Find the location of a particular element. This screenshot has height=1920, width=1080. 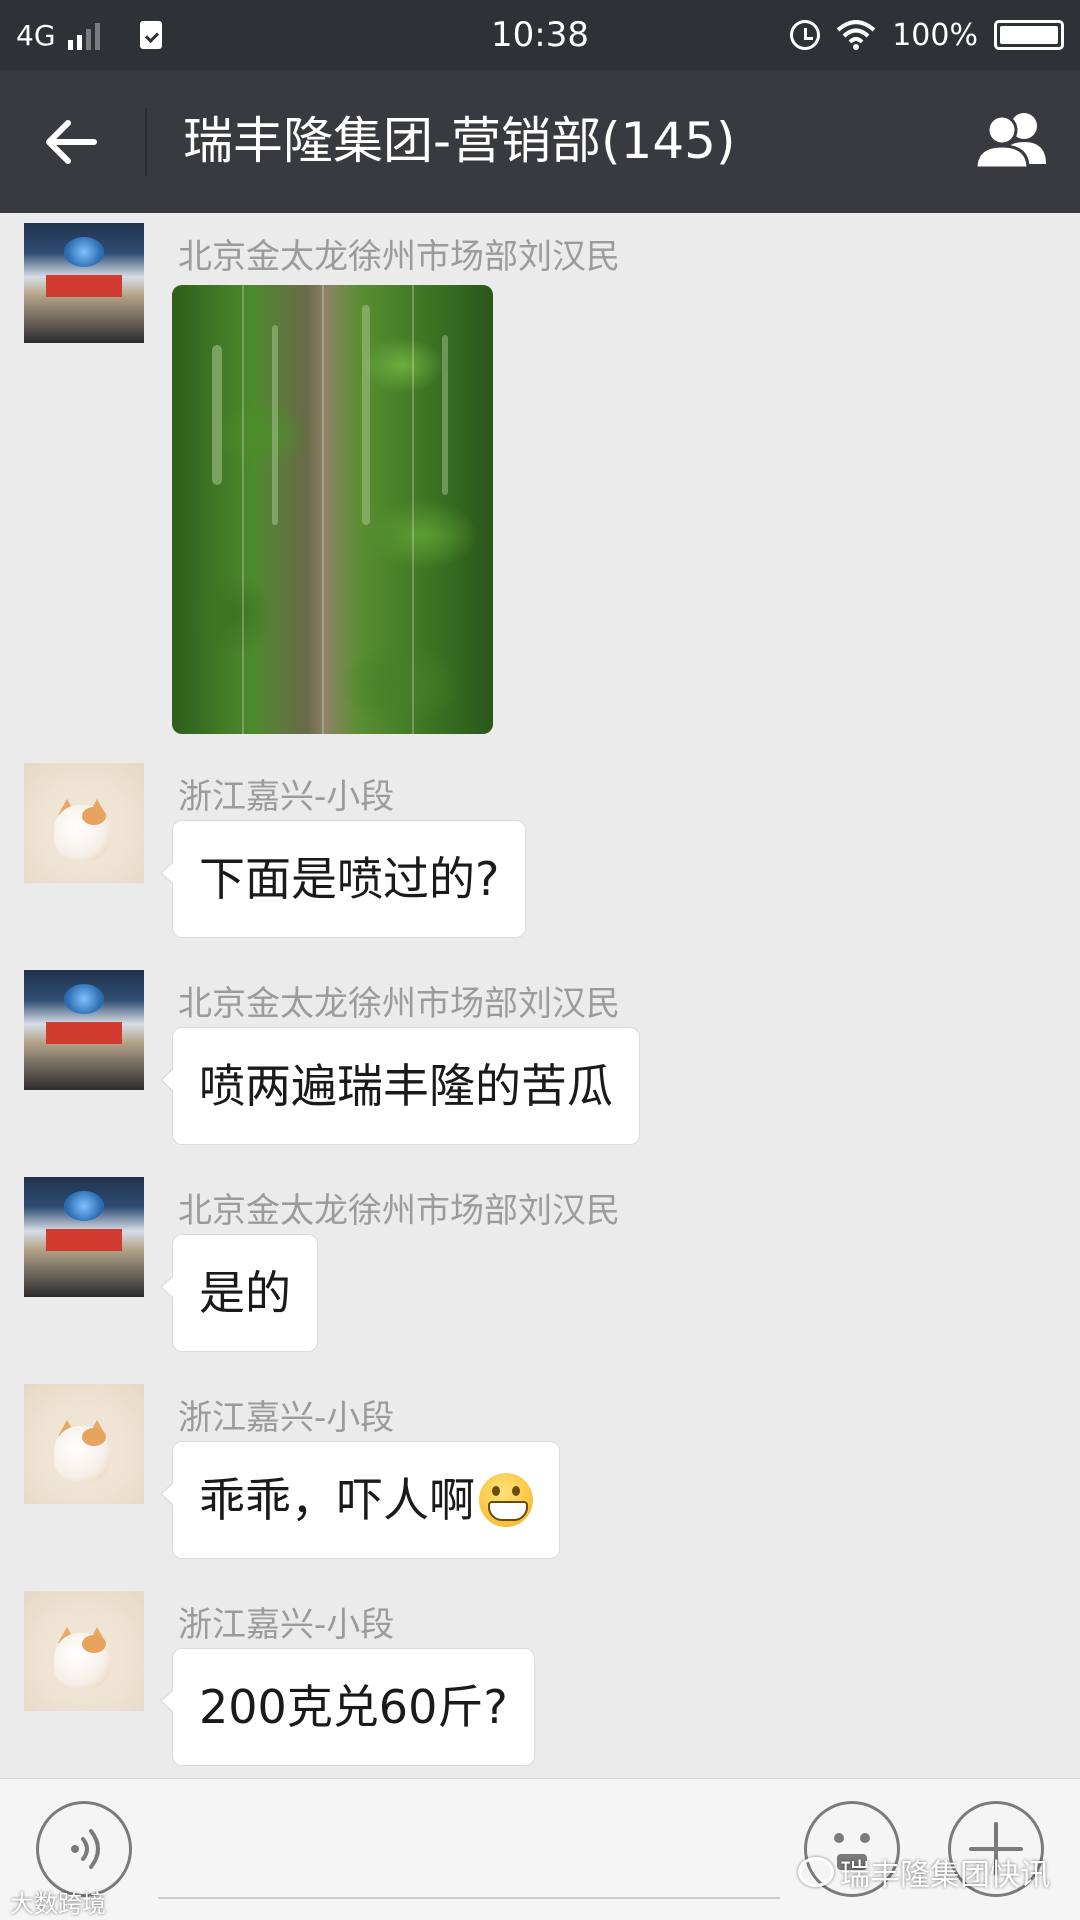

message-text: 下面是喷过的? is located at coordinates (349, 879).